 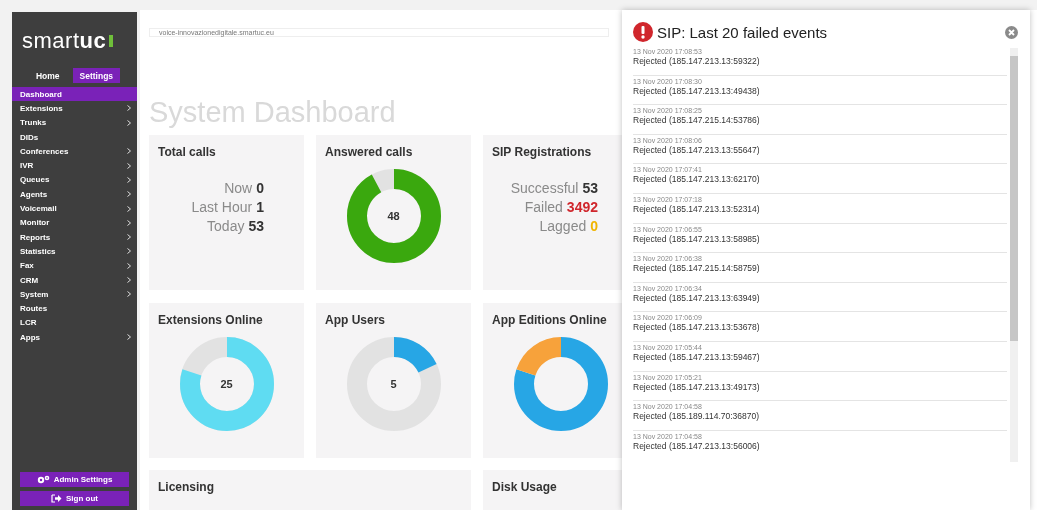 I want to click on menu-item: Trunks, so click(x=74, y=122).